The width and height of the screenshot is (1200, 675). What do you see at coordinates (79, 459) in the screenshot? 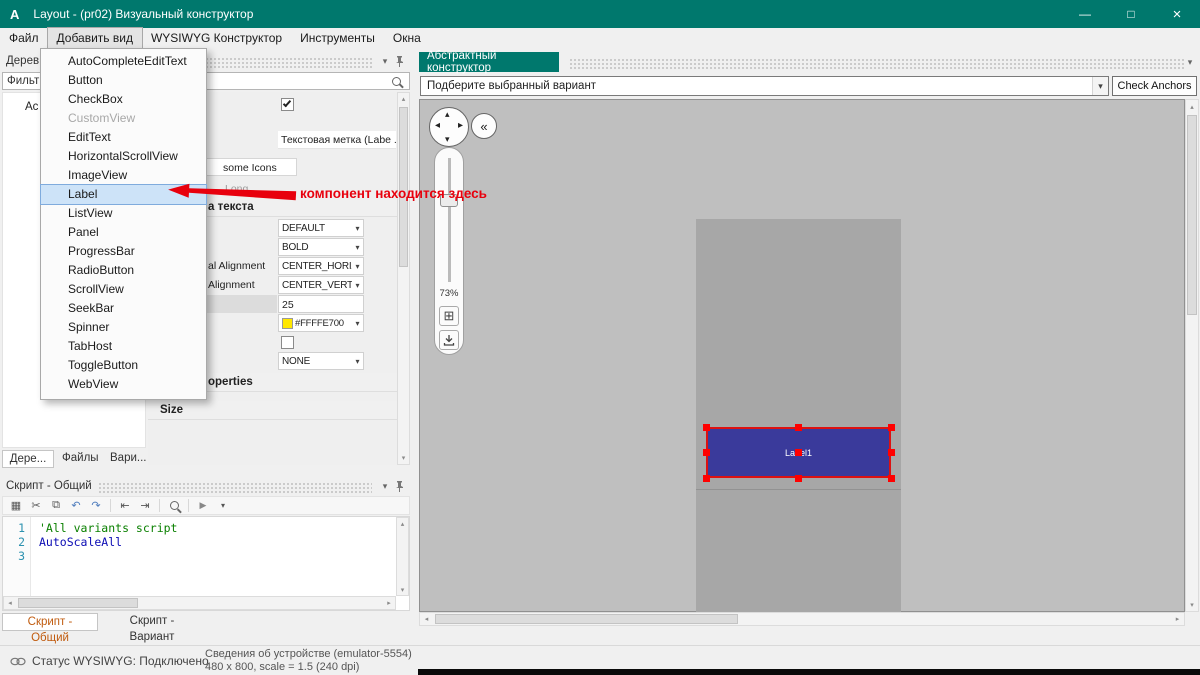
I see `tab-files: Файлы` at bounding box center [79, 459].